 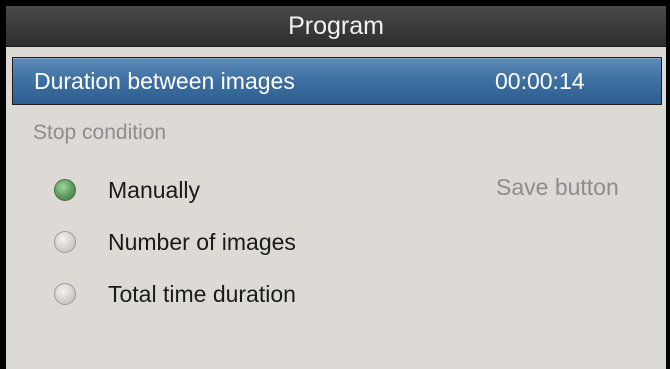 I want to click on stop-option-total-time-duration: Total time duration, so click(x=264, y=294).